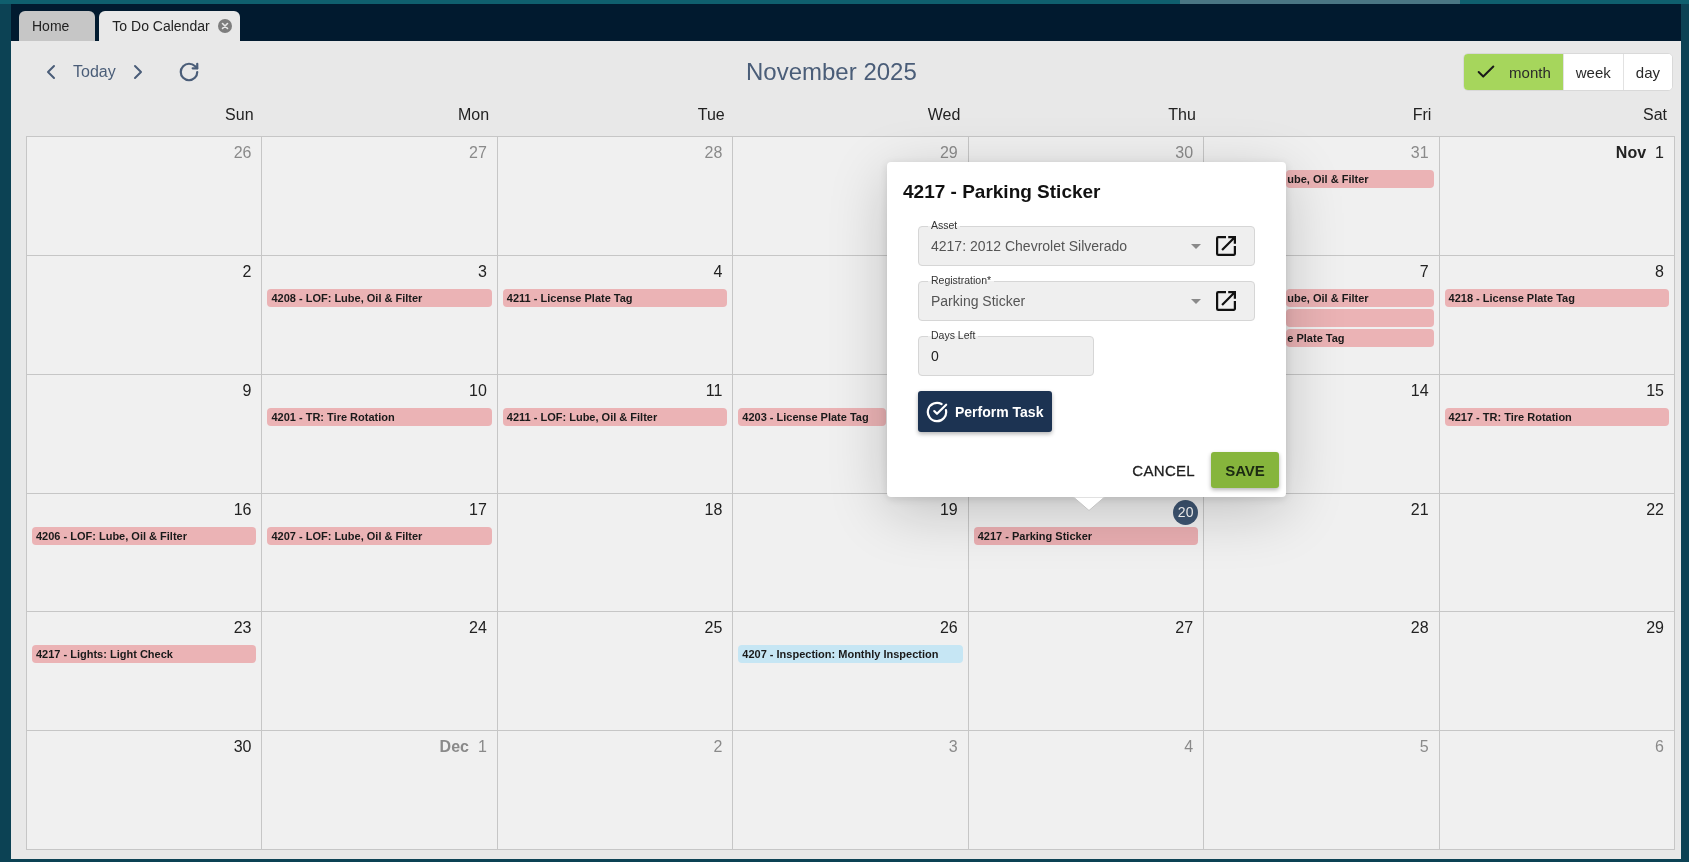  Describe the element at coordinates (478, 390) in the screenshot. I see `date-number: 10` at that location.